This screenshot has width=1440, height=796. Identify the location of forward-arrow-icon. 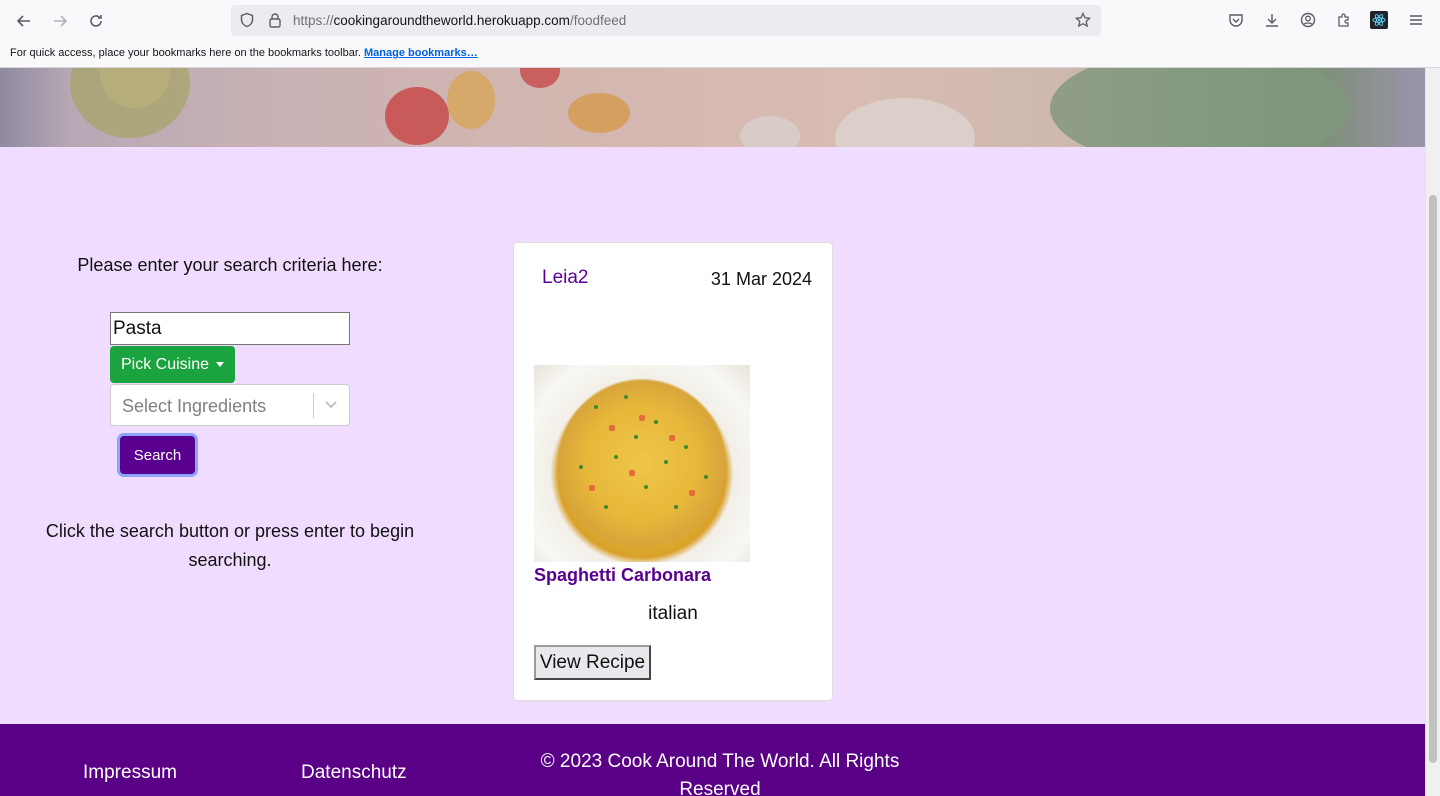
(60, 21).